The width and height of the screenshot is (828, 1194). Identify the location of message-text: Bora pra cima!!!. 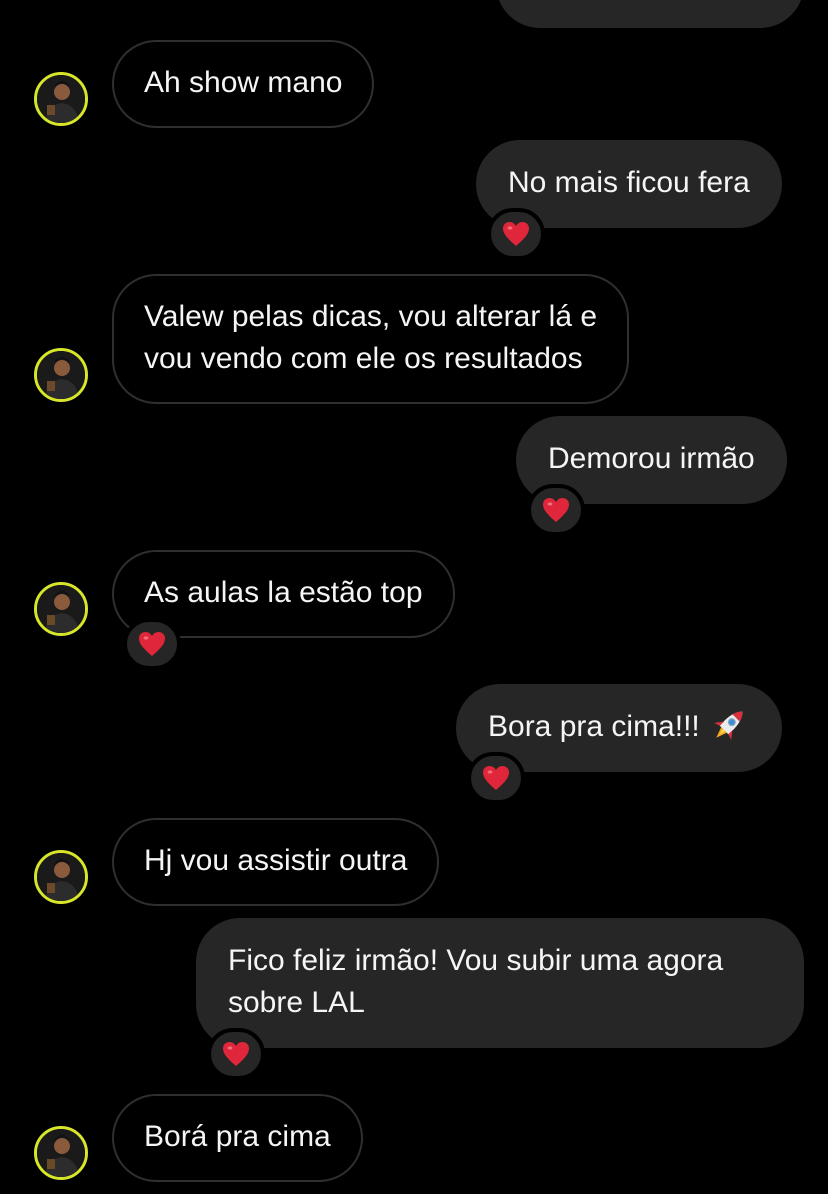
(594, 726).